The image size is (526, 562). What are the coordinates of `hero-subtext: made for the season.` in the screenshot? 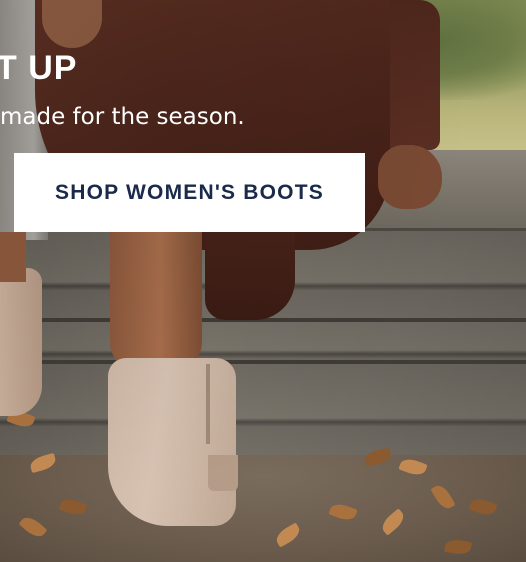 It's located at (122, 117).